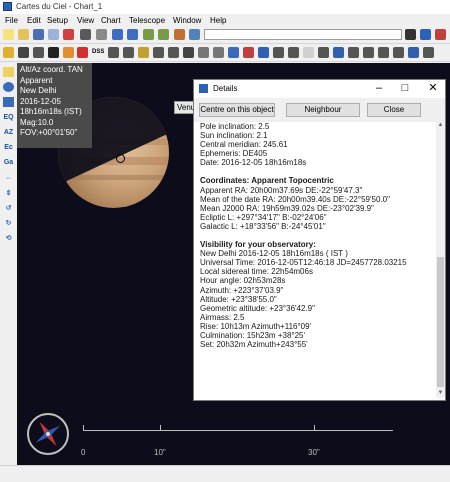 The height and width of the screenshot is (482, 450). What do you see at coordinates (8, 52) in the screenshot?
I see `select-icon` at bounding box center [8, 52].